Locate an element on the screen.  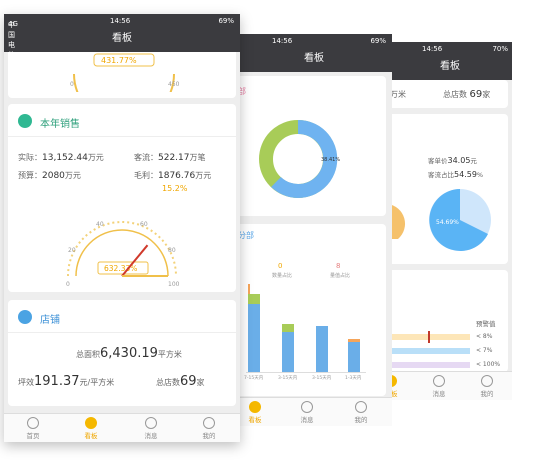
traffic-share-value: 54.59 is located at coordinates (465, 174).